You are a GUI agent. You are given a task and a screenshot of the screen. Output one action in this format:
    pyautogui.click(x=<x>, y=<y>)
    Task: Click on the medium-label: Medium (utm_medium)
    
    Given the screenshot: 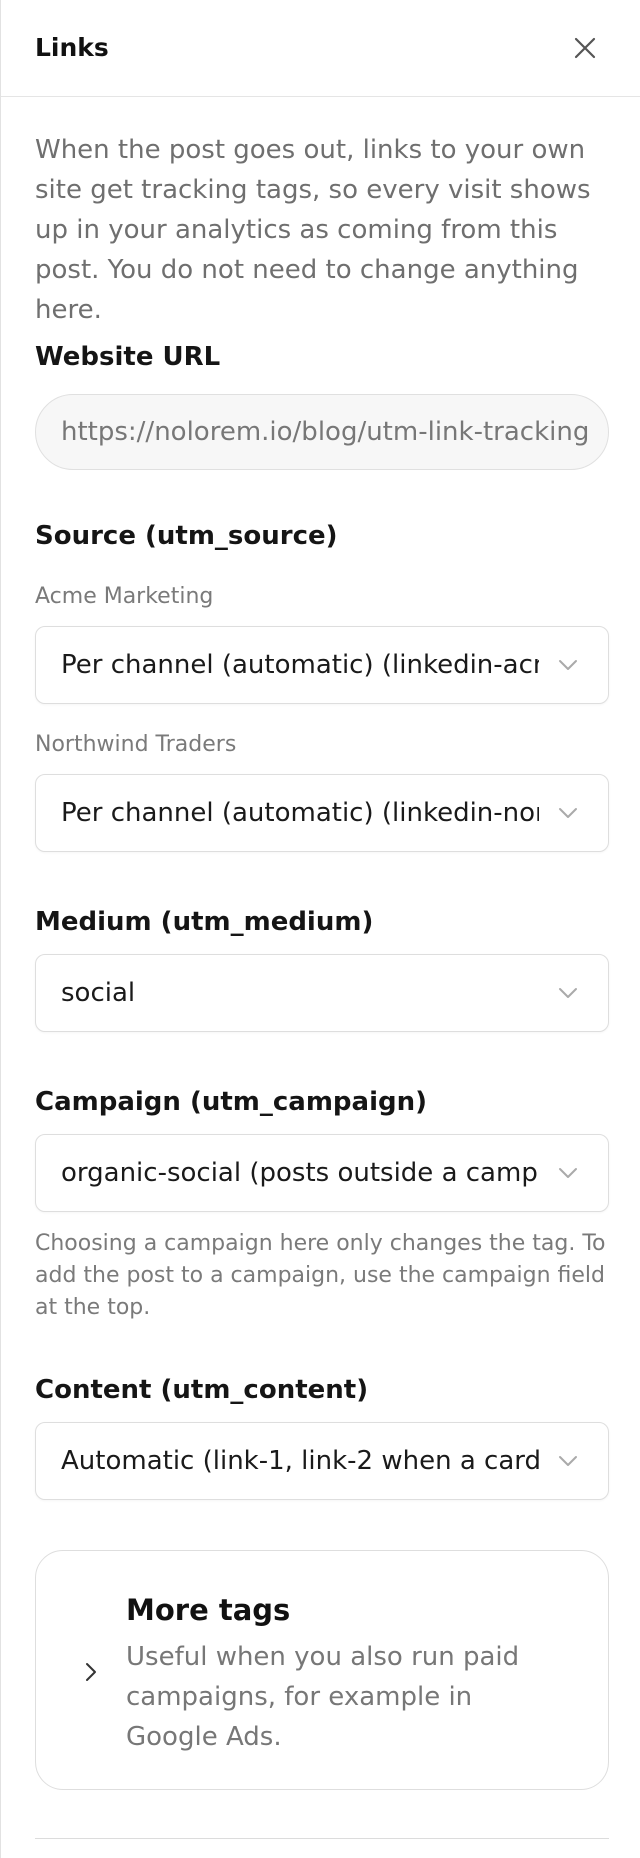 What is the action you would take?
    pyautogui.click(x=204, y=922)
    